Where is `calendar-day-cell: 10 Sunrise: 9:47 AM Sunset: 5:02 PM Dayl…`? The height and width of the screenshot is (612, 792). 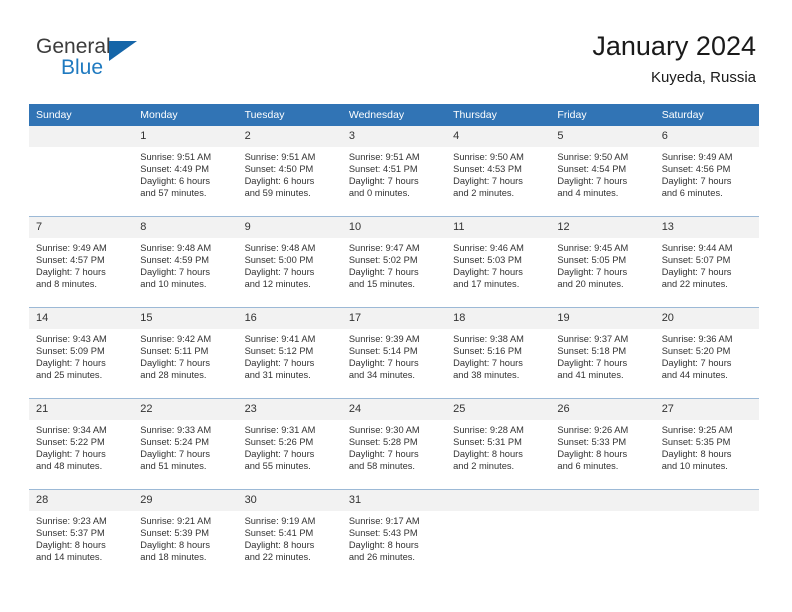 calendar-day-cell: 10 Sunrise: 9:47 AM Sunset: 5:02 PM Dayl… is located at coordinates (394, 262).